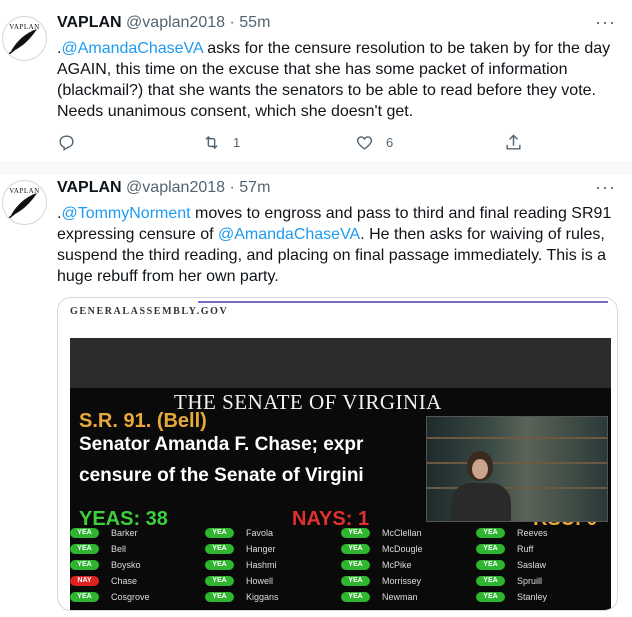  Describe the element at coordinates (340, 363) in the screenshot. I see `screen-header-band` at that location.